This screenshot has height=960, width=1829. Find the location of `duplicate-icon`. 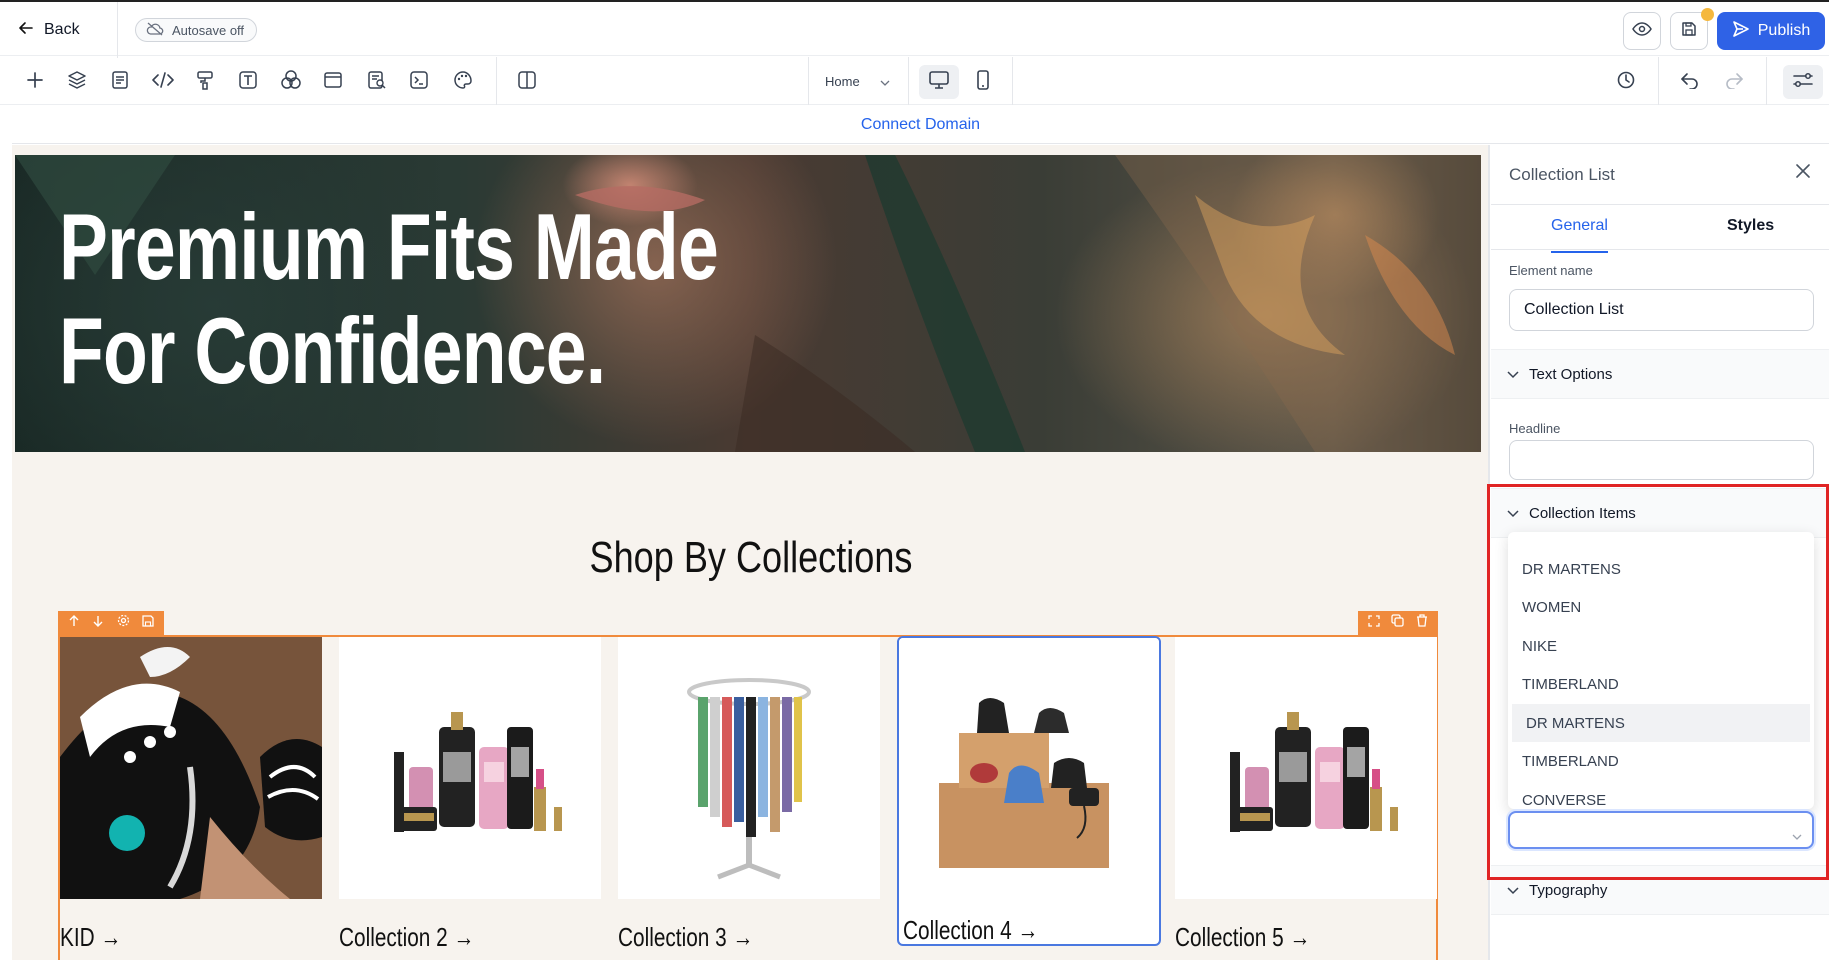

duplicate-icon is located at coordinates (1398, 623).